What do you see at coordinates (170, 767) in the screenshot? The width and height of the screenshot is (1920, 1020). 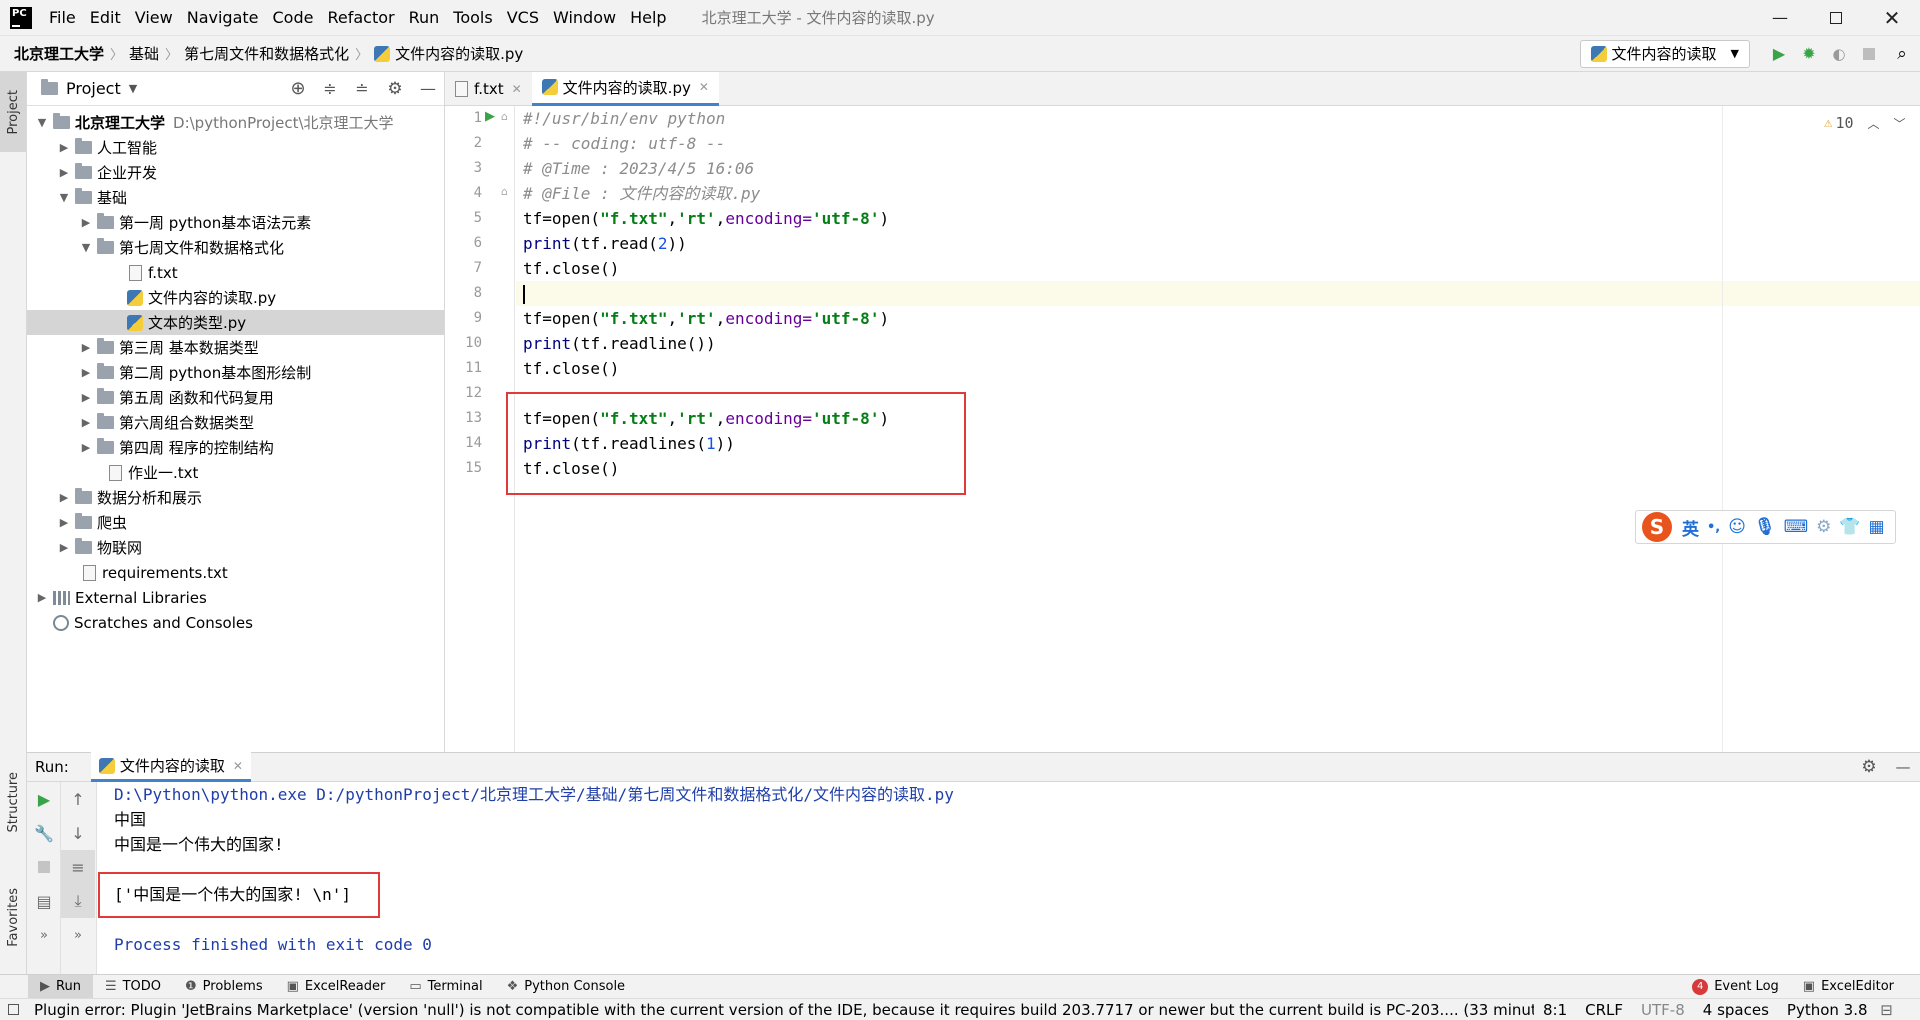 I see `run-tab: 文件内容的读取 ✕` at bounding box center [170, 767].